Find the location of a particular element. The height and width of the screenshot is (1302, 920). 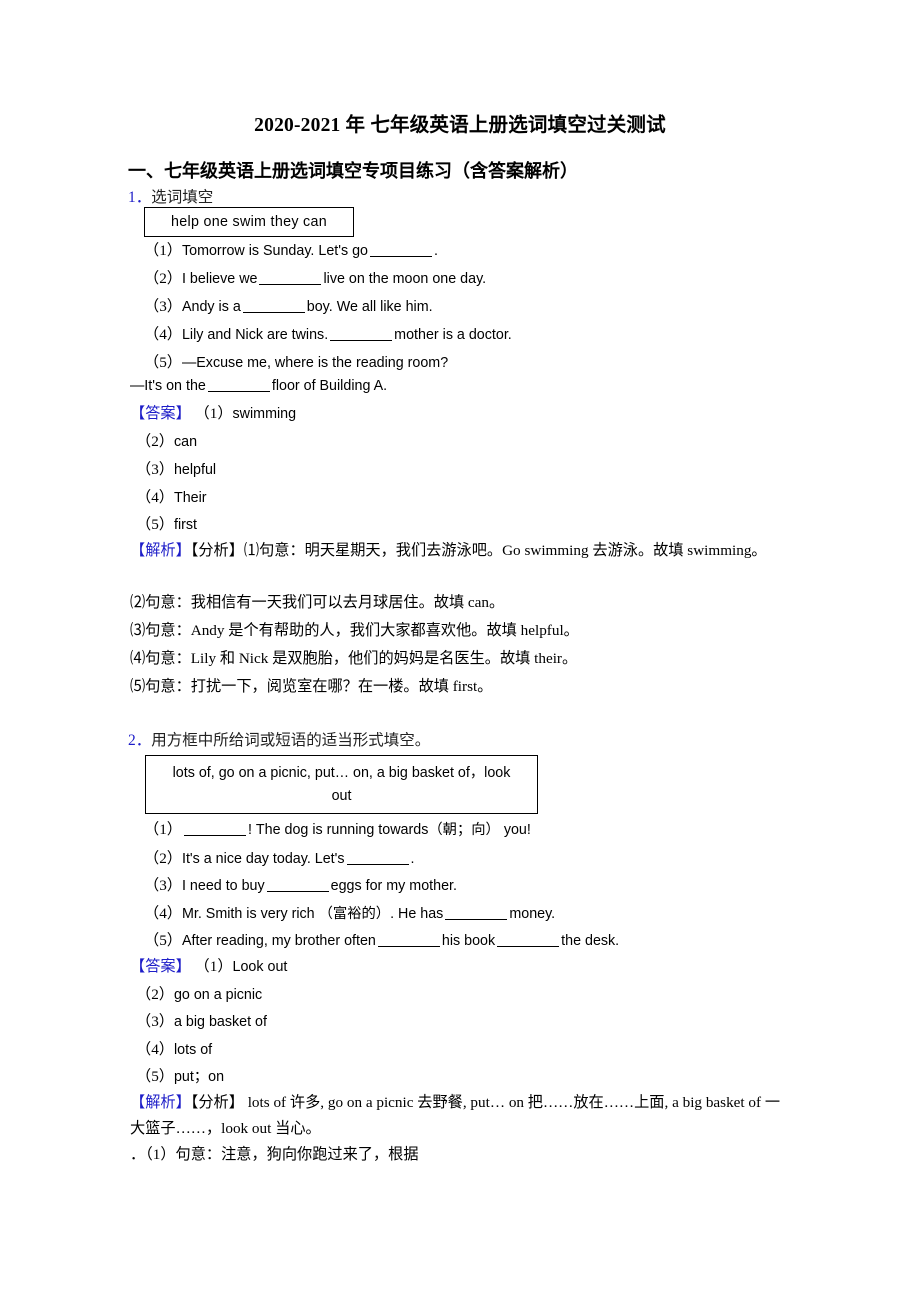

exercise-1-analysis-item-2: ⑵句意：我相信有一天我们可以去月球居住。故填 can。 is located at coordinates (317, 602).